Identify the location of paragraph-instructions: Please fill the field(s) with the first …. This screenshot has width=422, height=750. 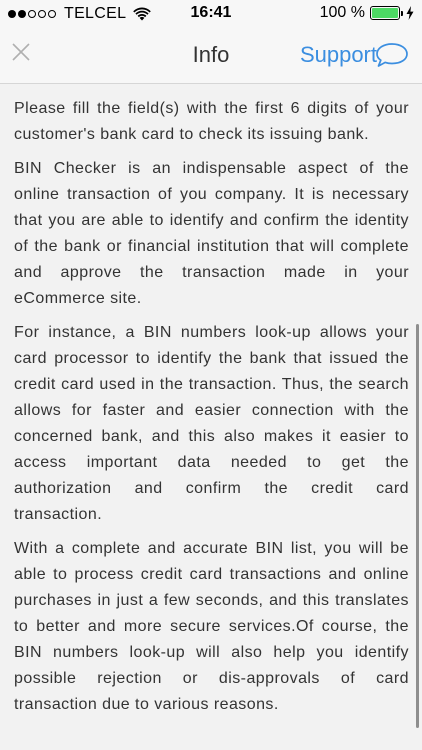
(211, 121).